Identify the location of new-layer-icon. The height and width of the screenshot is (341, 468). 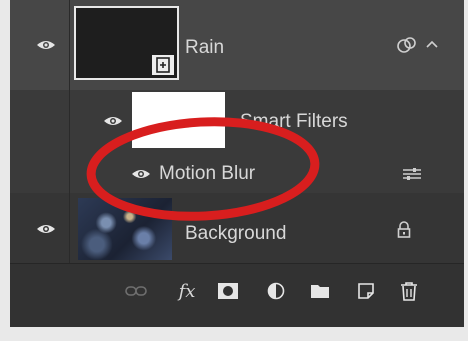
(366, 291).